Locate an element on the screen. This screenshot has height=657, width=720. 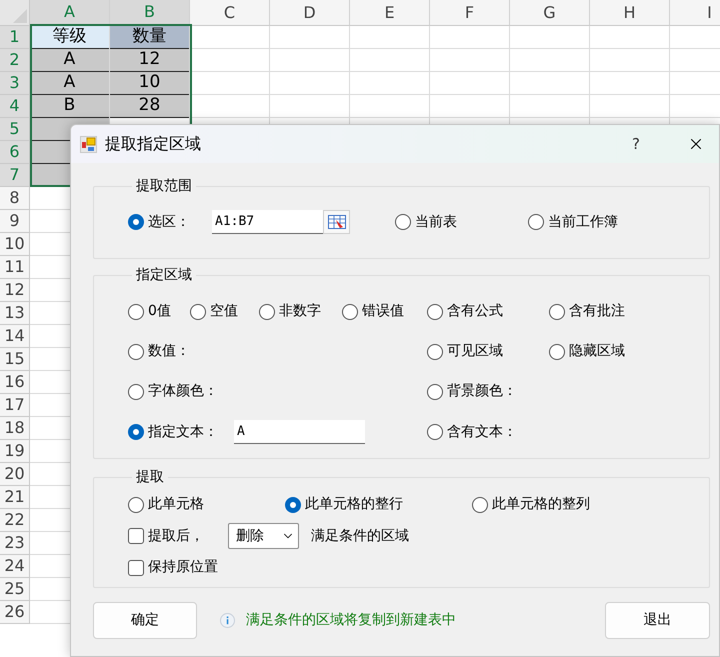
row-header: 7 is located at coordinates (15, 175).